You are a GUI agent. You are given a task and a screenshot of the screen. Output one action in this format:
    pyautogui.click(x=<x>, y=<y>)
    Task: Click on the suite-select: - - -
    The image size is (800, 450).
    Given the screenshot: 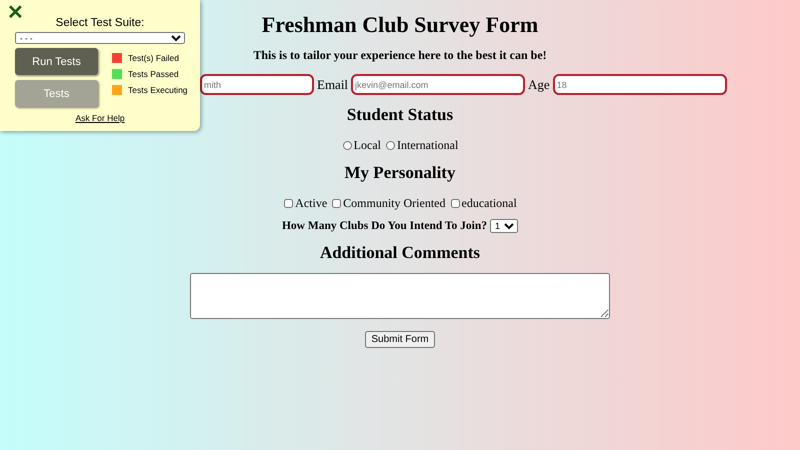 What is the action you would take?
    pyautogui.click(x=100, y=38)
    